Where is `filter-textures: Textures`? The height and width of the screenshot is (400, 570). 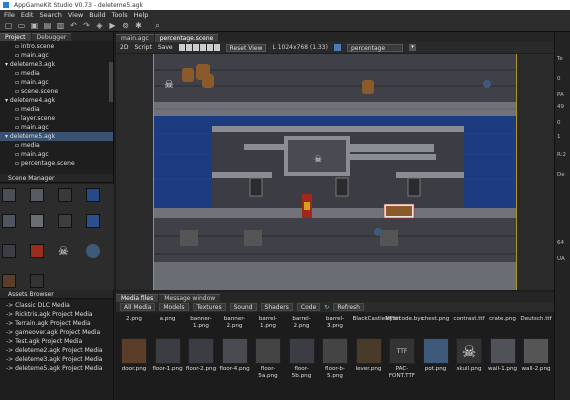 filter-textures: Textures is located at coordinates (209, 307).